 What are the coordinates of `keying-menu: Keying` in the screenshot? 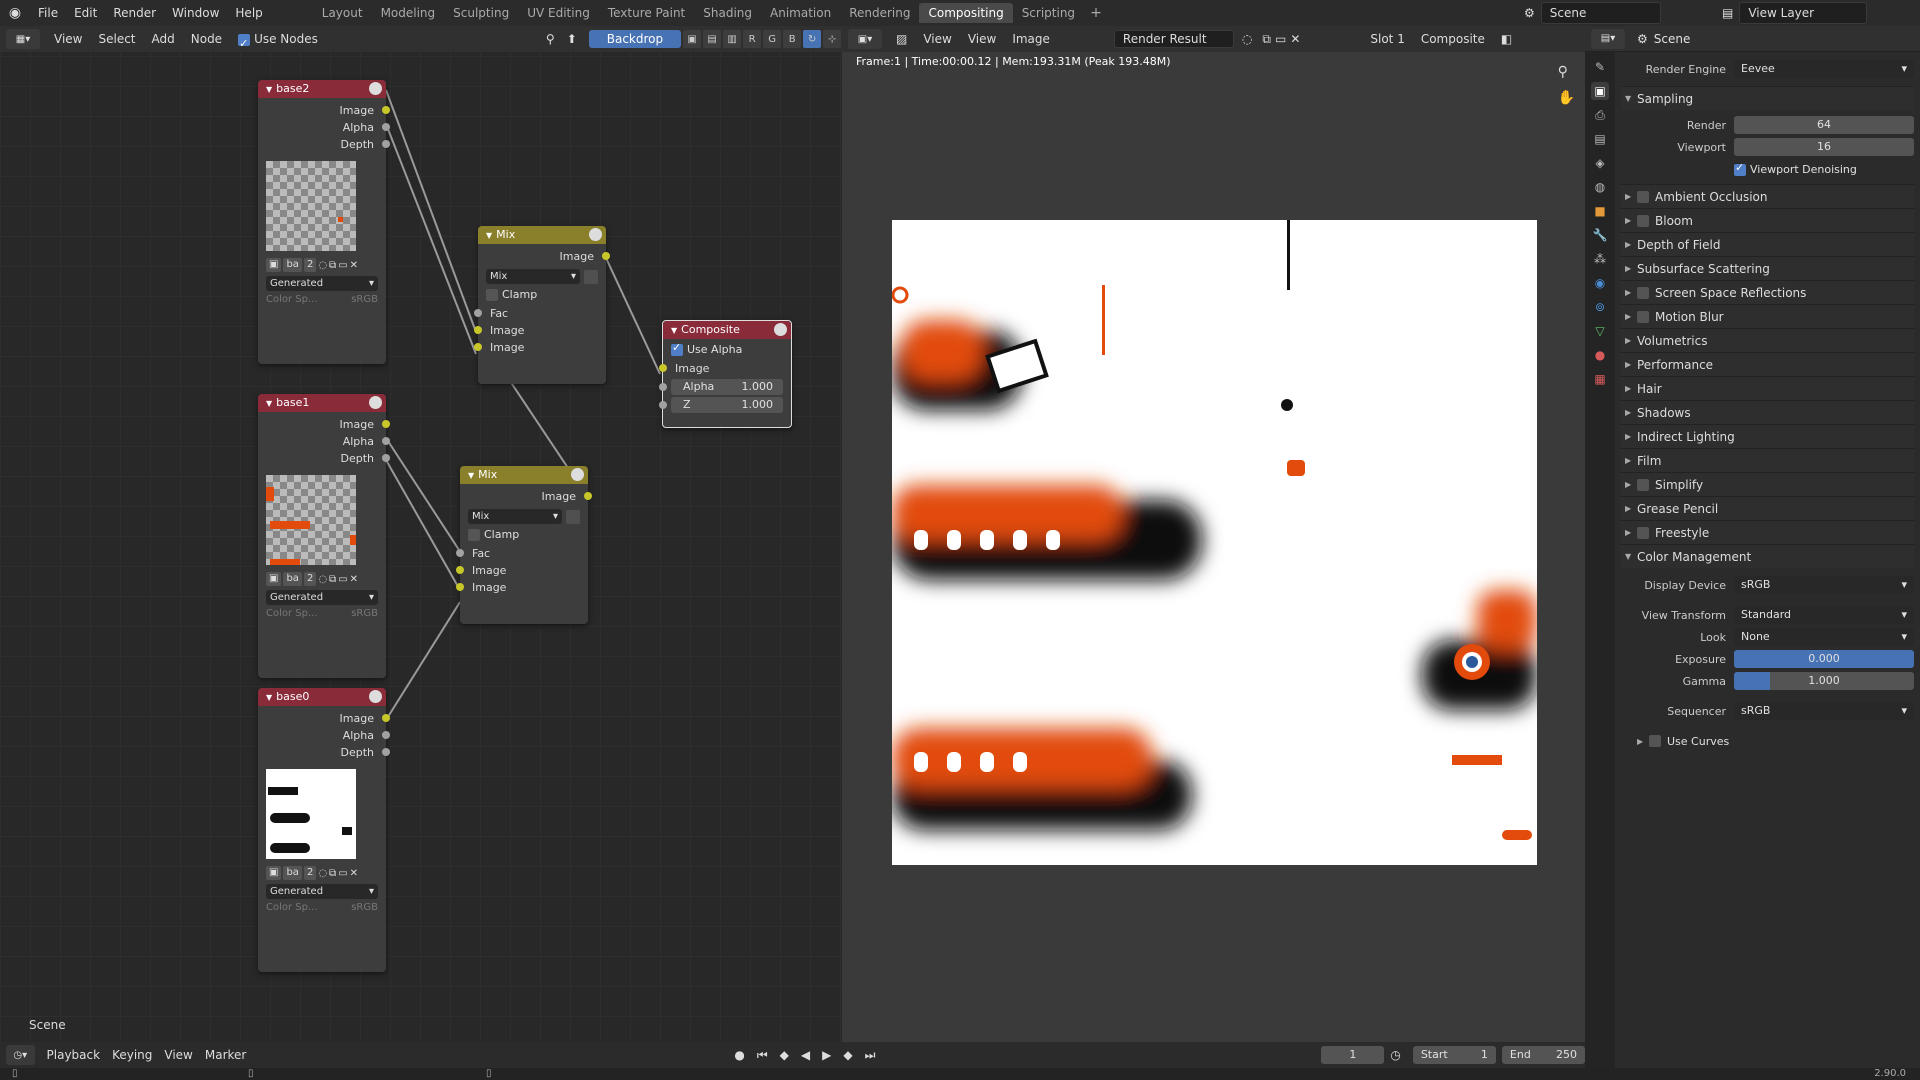 It's located at (132, 1055).